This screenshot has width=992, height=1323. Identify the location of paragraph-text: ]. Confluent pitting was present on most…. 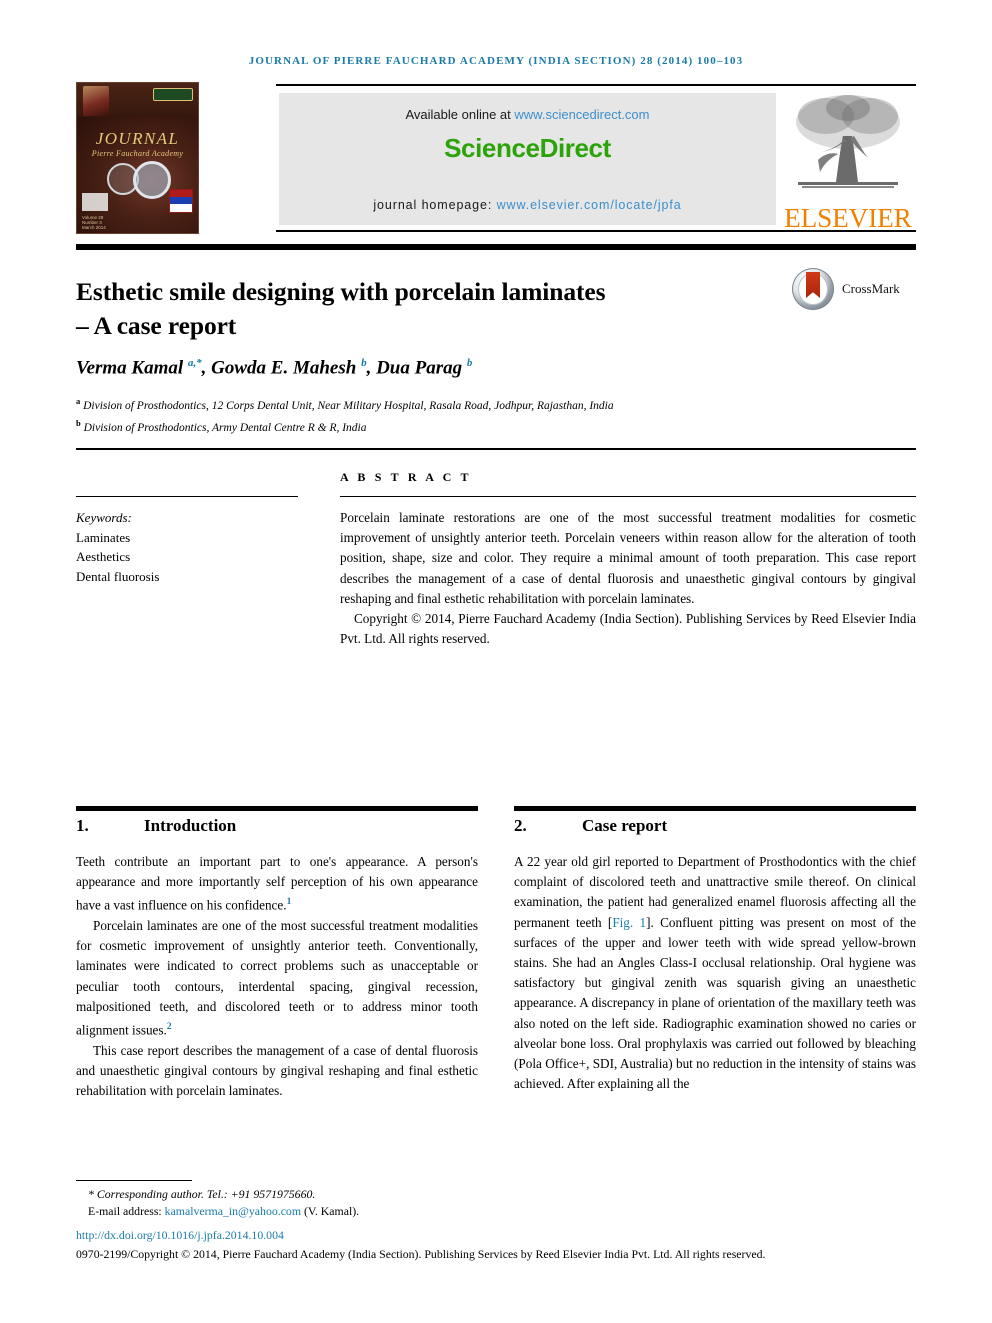
(715, 1003).